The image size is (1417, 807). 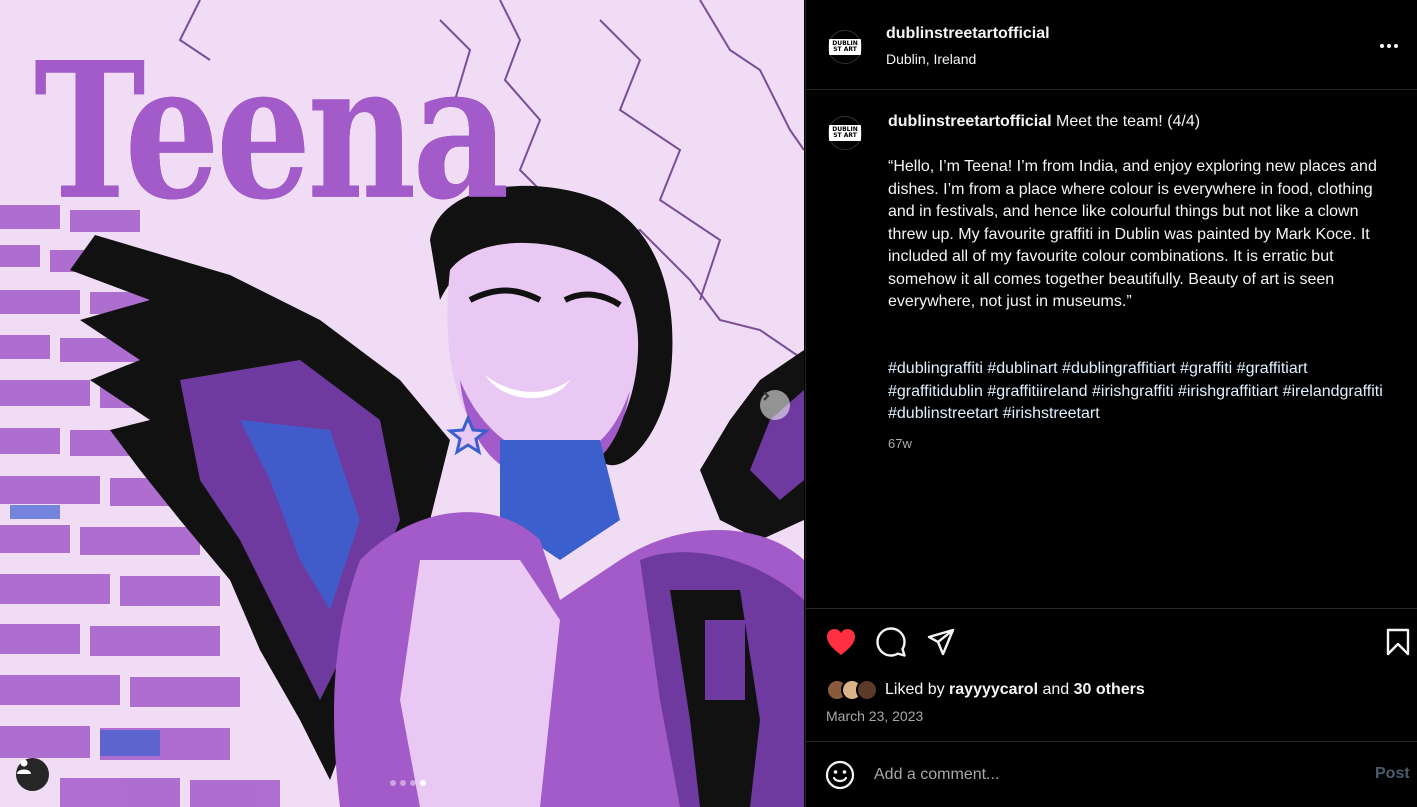 I want to click on liked-by-others: 30 others, so click(x=1109, y=689).